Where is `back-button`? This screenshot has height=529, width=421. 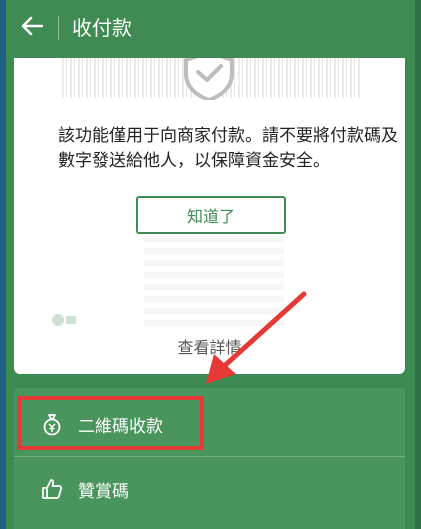
back-button is located at coordinates (32, 28).